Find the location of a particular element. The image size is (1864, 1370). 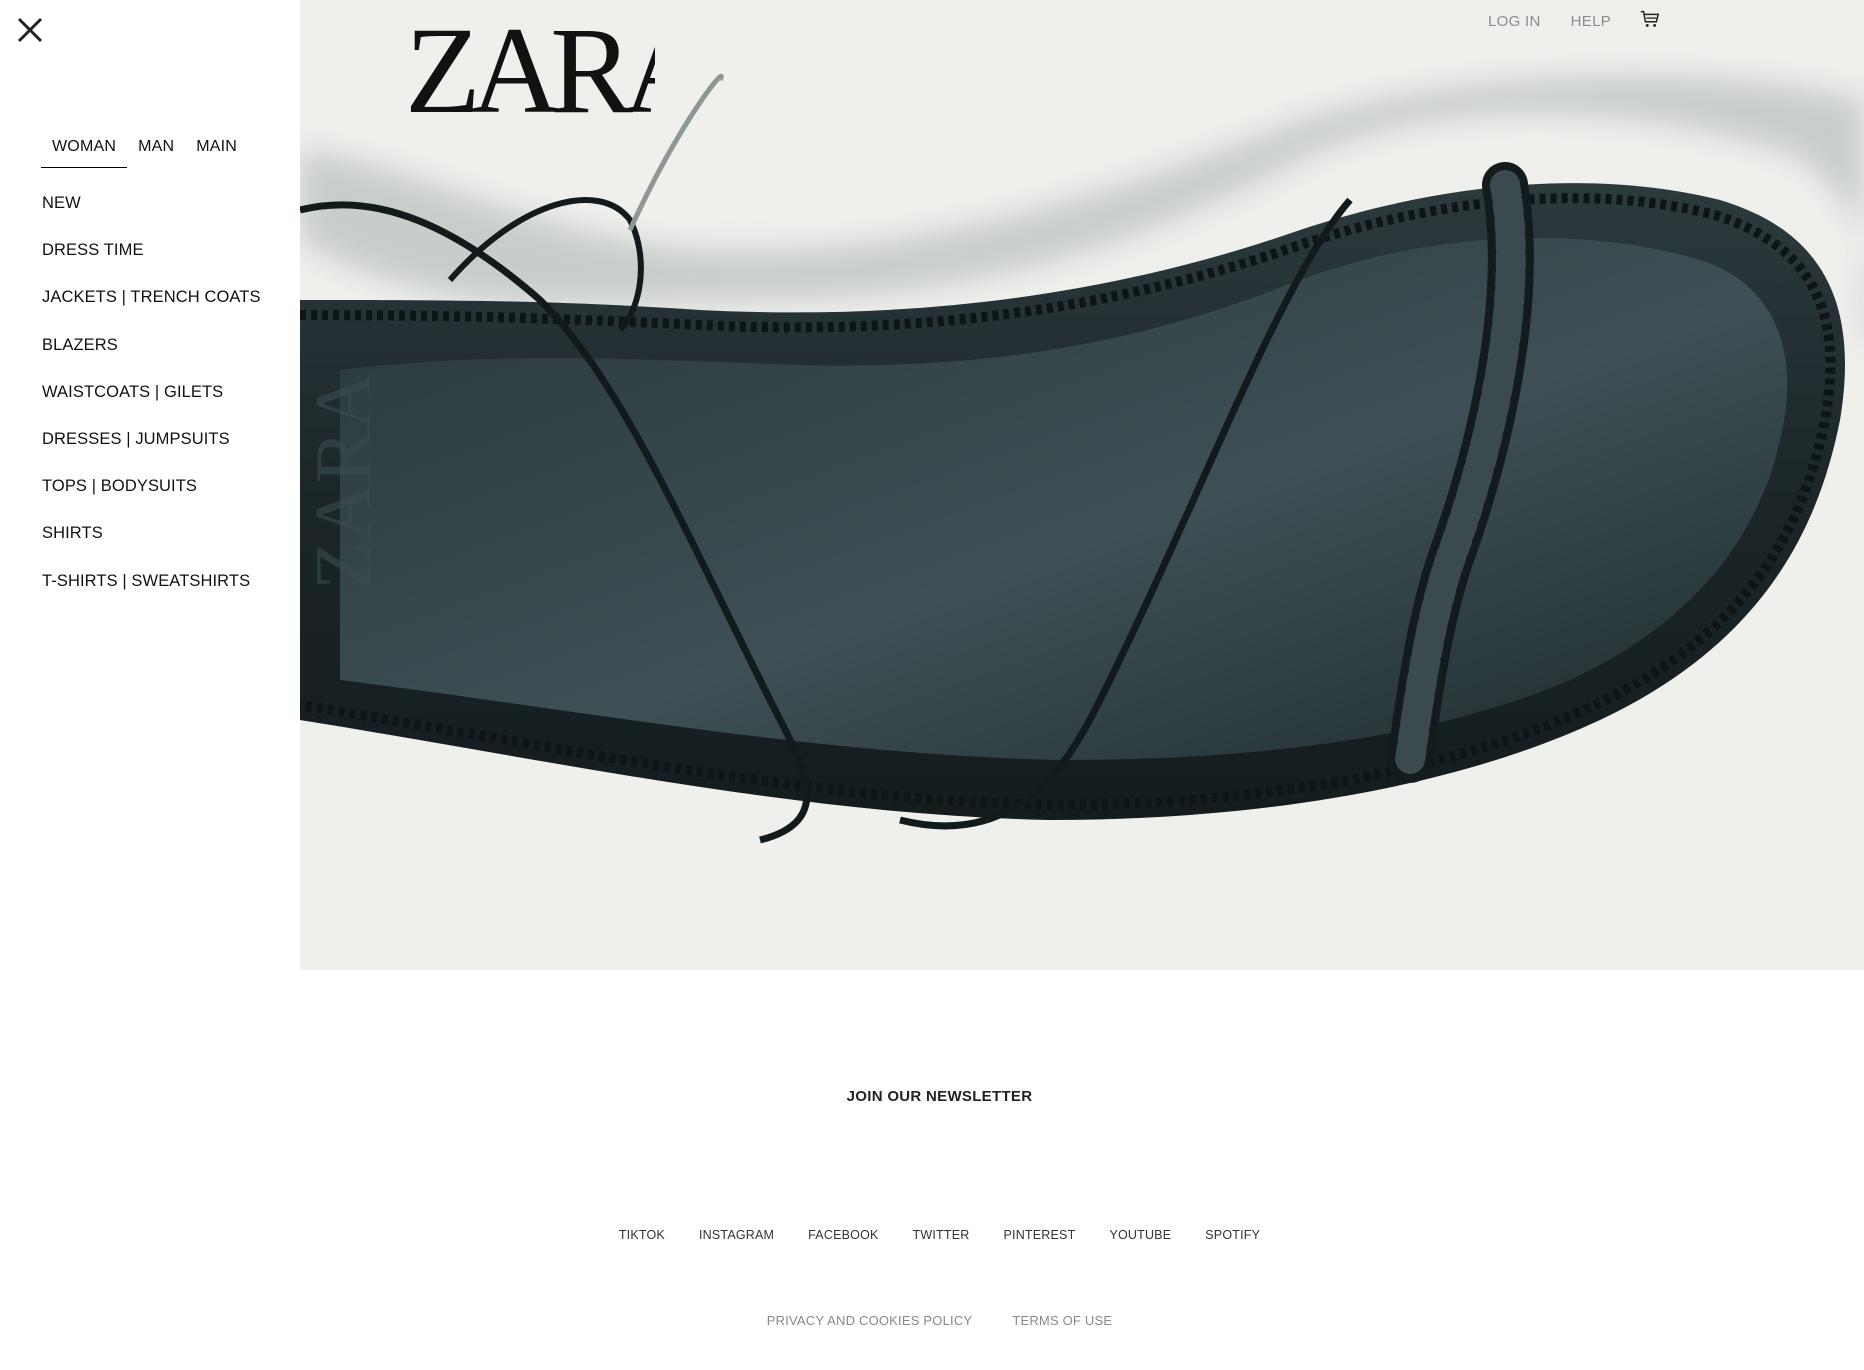

social-link-instagram: INSTAGRAM is located at coordinates (736, 1235).